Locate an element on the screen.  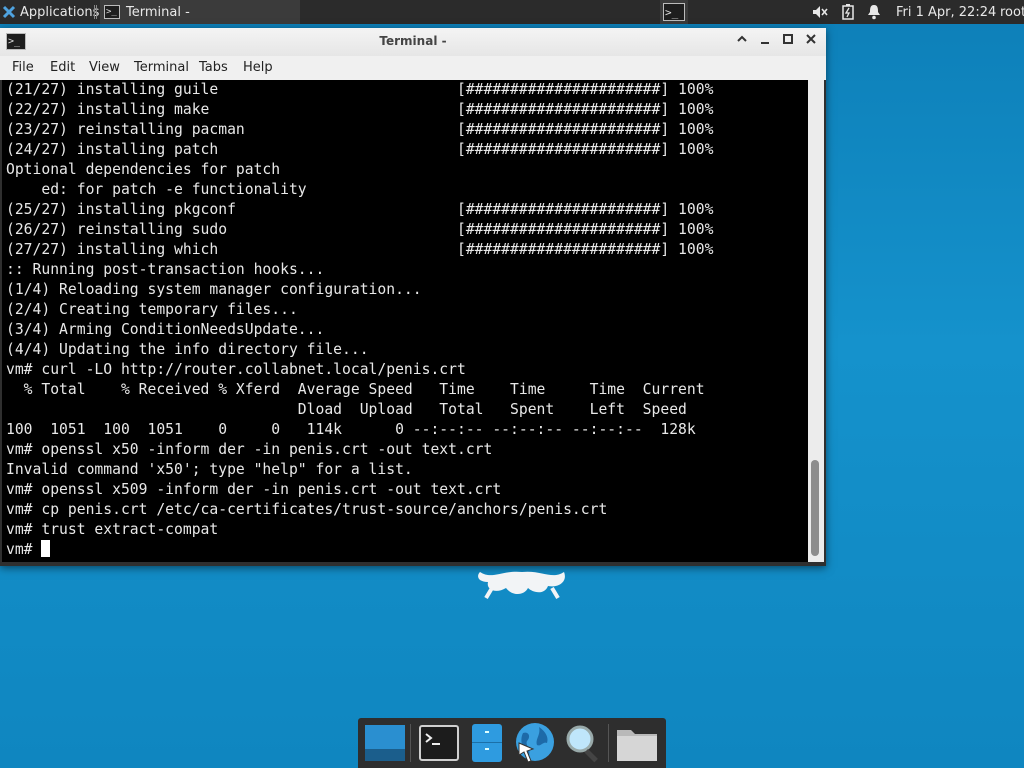
close-icon is located at coordinates (811, 42).